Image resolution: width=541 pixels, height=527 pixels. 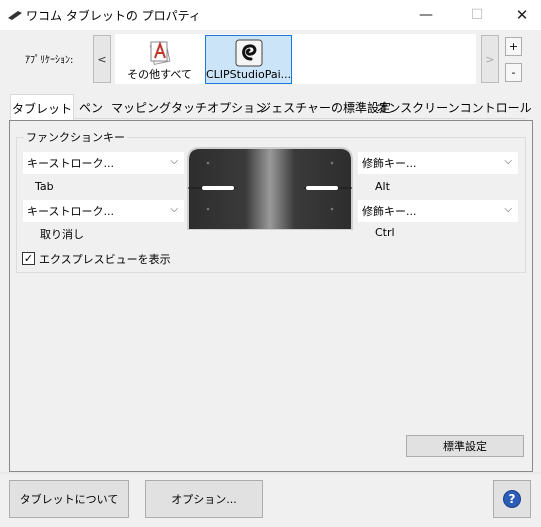 I want to click on tab-mapping: マッピング, so click(x=141, y=107).